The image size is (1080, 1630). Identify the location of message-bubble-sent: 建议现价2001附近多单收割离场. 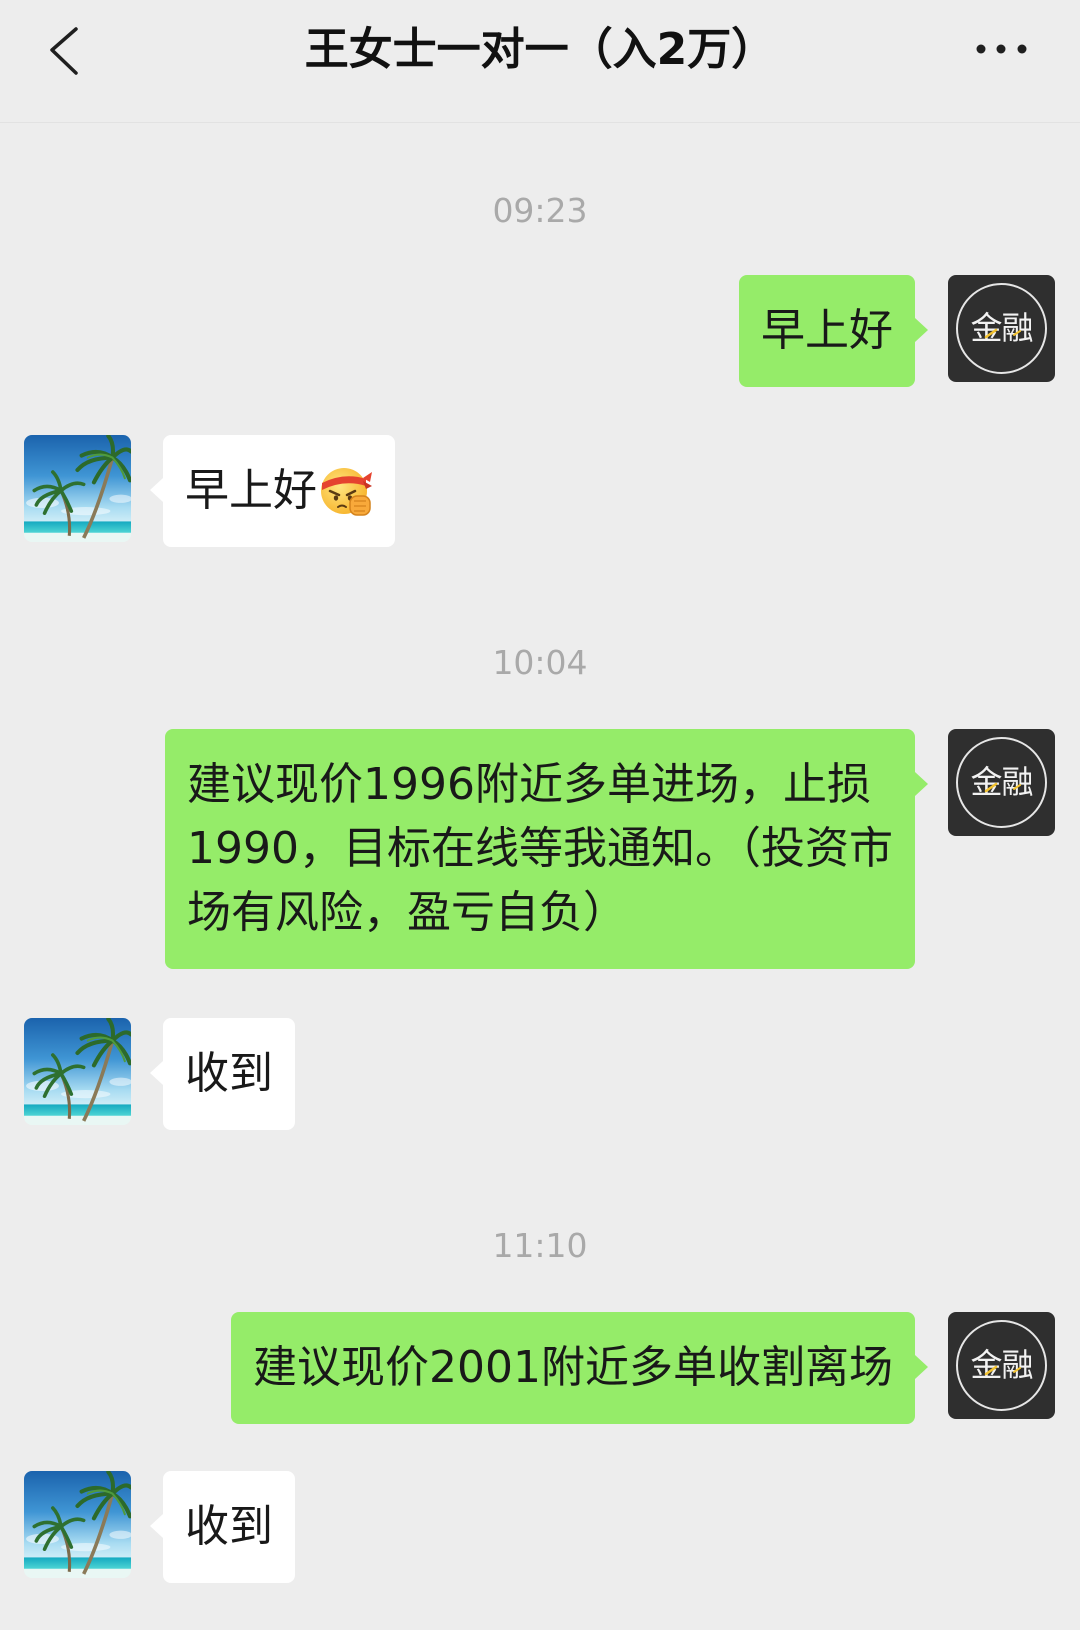
(579, 1368).